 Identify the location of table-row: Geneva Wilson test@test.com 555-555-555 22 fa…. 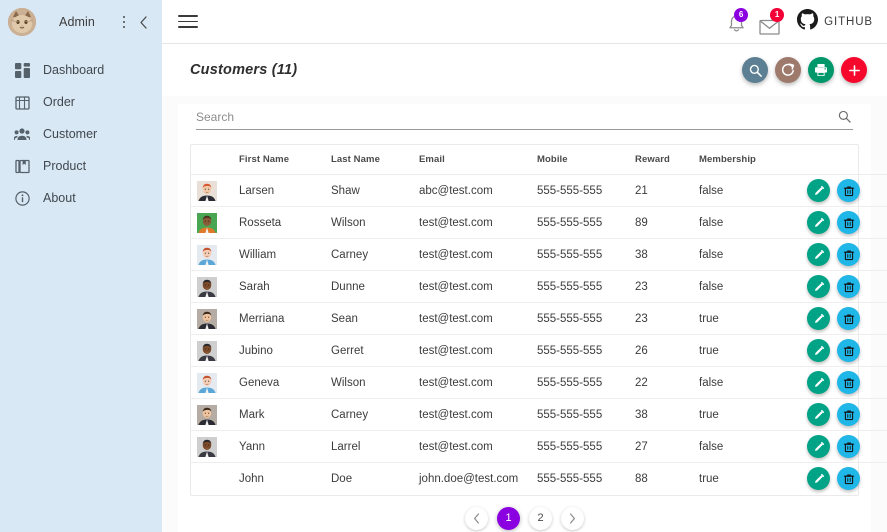
(539, 382).